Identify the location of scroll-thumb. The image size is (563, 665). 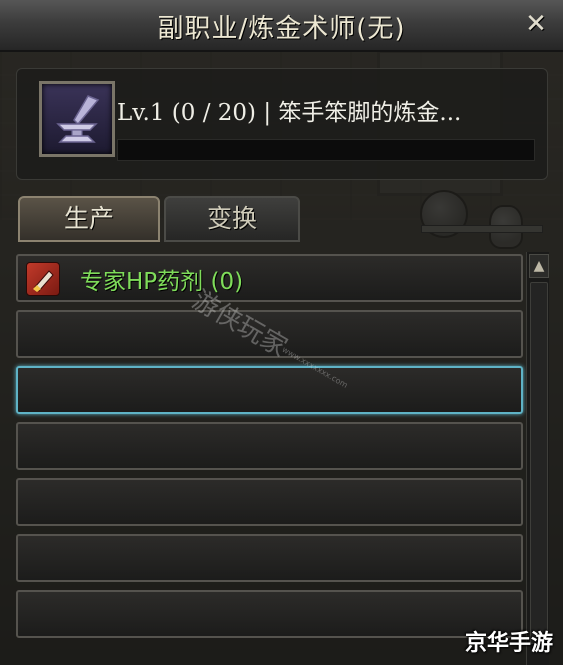
(539, 463).